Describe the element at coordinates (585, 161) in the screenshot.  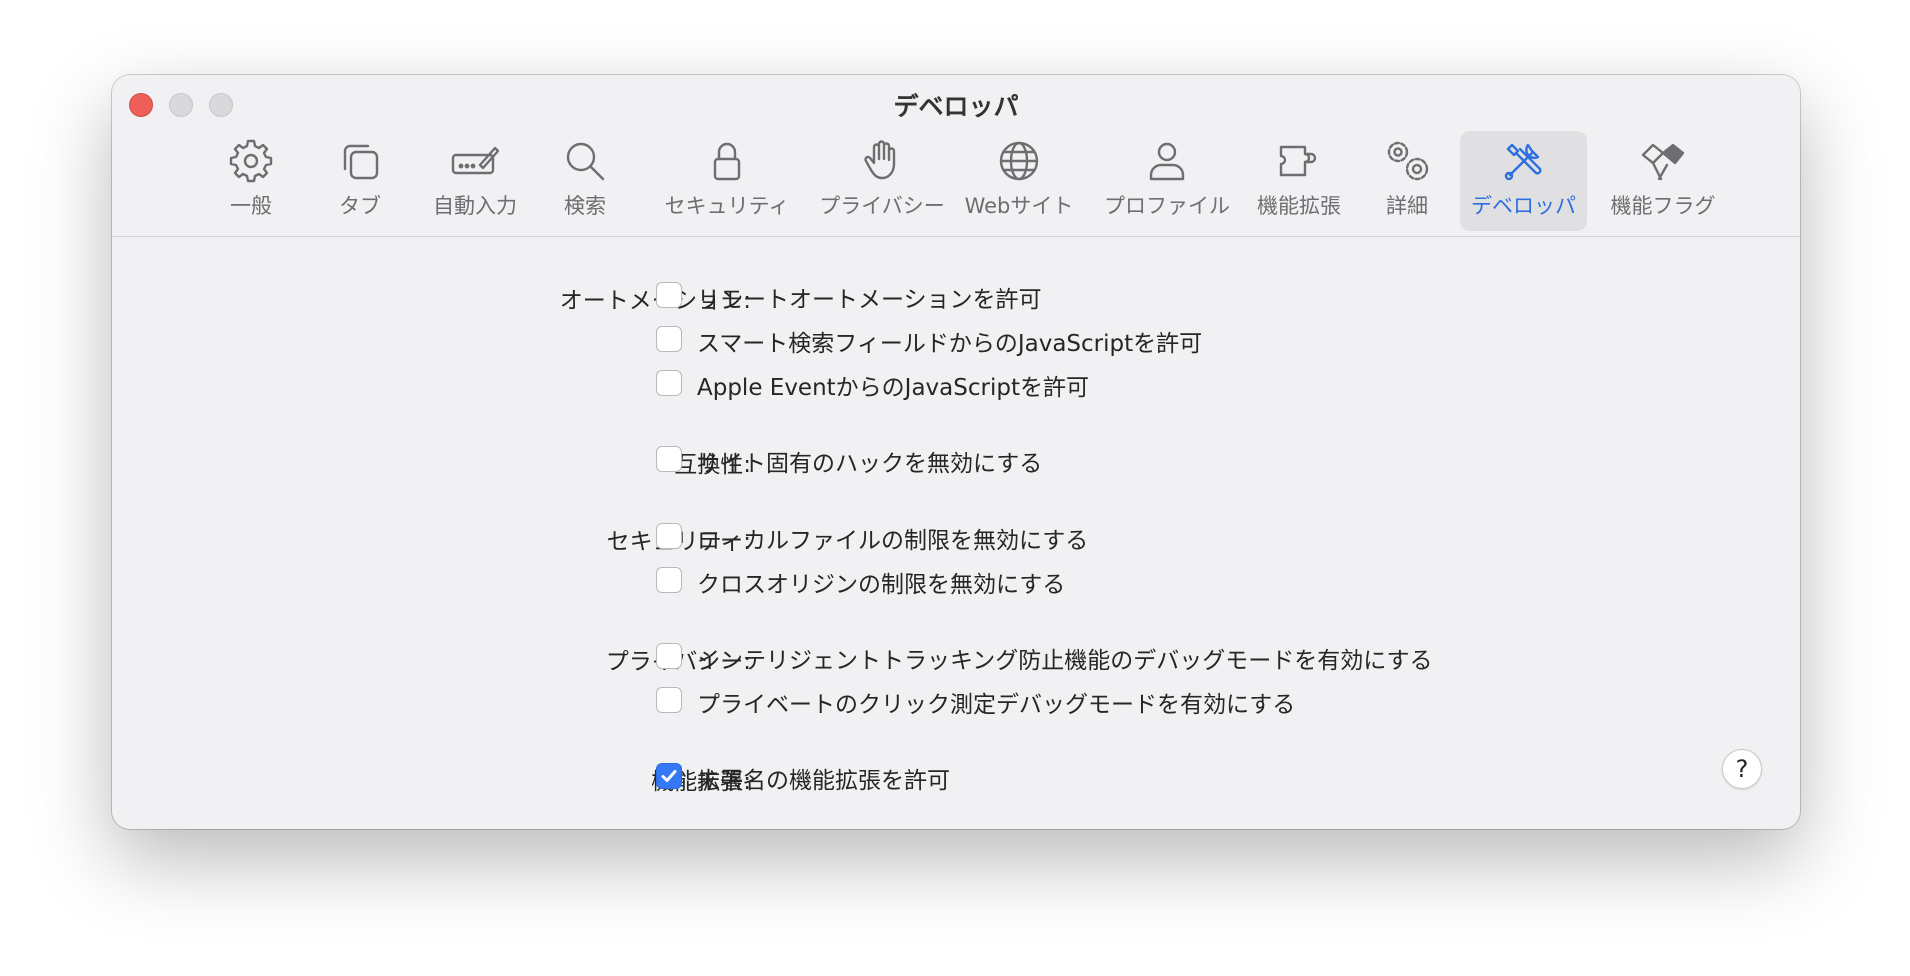
I see `magnifier-icon` at that location.